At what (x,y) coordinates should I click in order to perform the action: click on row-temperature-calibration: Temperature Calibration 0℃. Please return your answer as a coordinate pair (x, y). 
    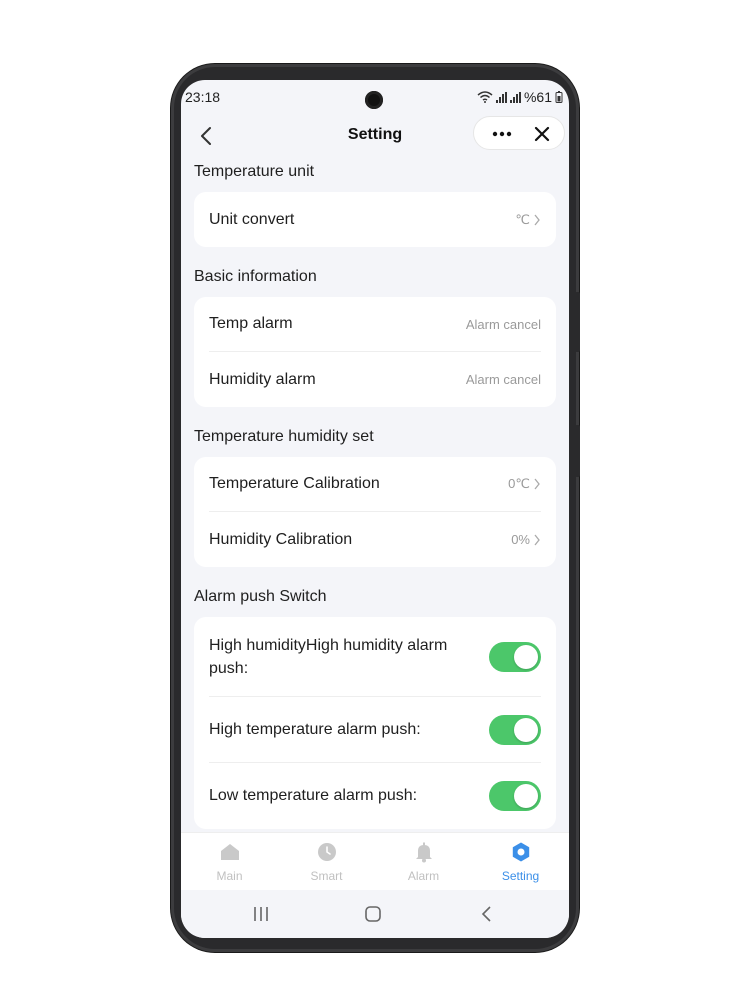
    Looking at the image, I should click on (375, 484).